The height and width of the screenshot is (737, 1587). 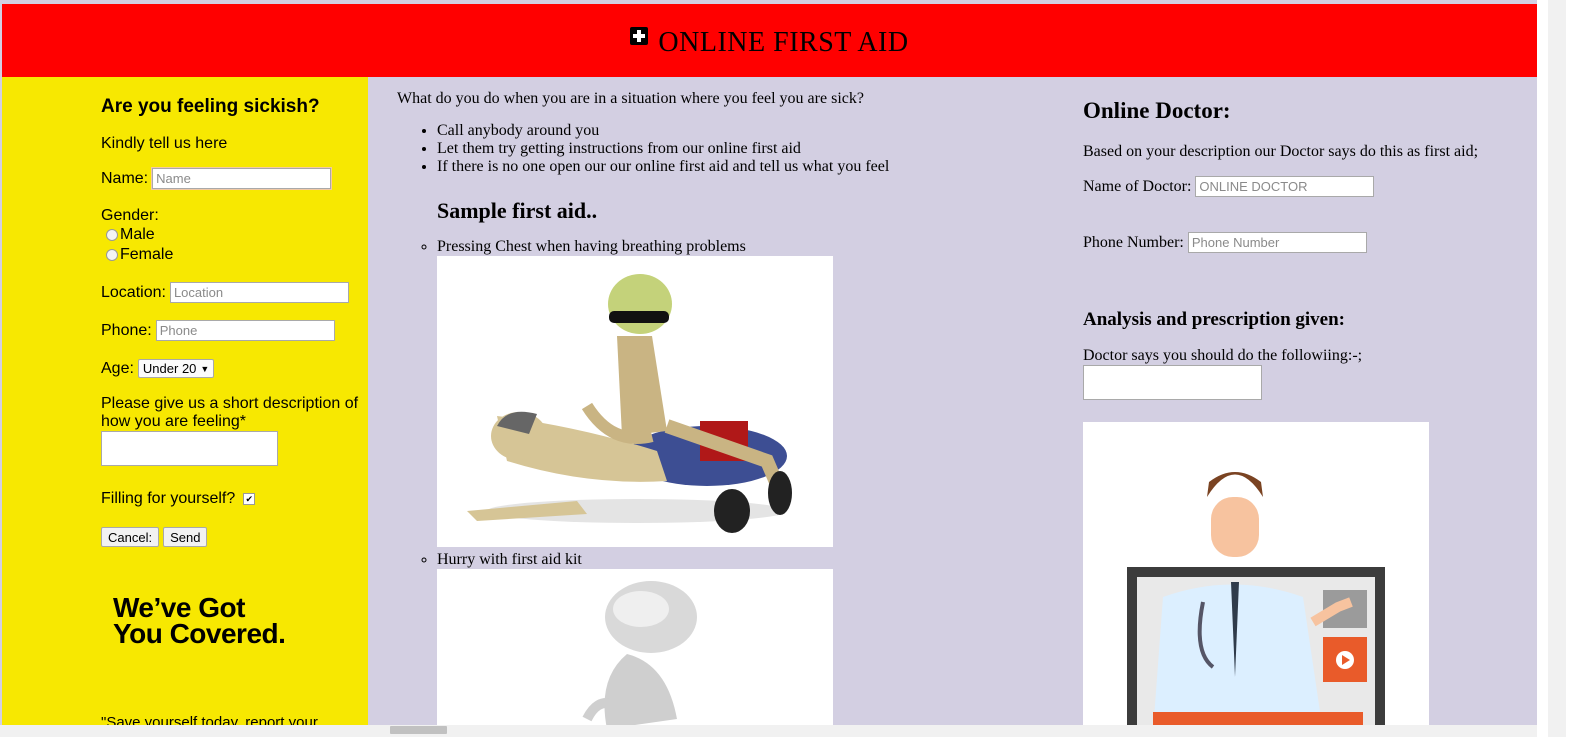 What do you see at coordinates (189, 448) in the screenshot?
I see `description-textarea` at bounding box center [189, 448].